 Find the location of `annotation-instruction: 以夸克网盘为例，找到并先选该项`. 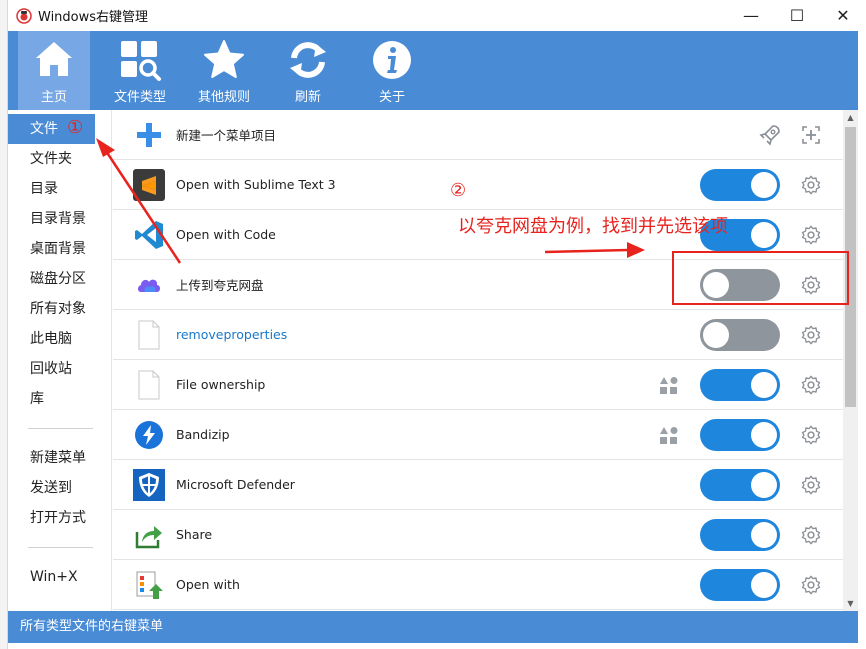

annotation-instruction: 以夸克网盘为例，找到并先选该项 is located at coordinates (593, 226).